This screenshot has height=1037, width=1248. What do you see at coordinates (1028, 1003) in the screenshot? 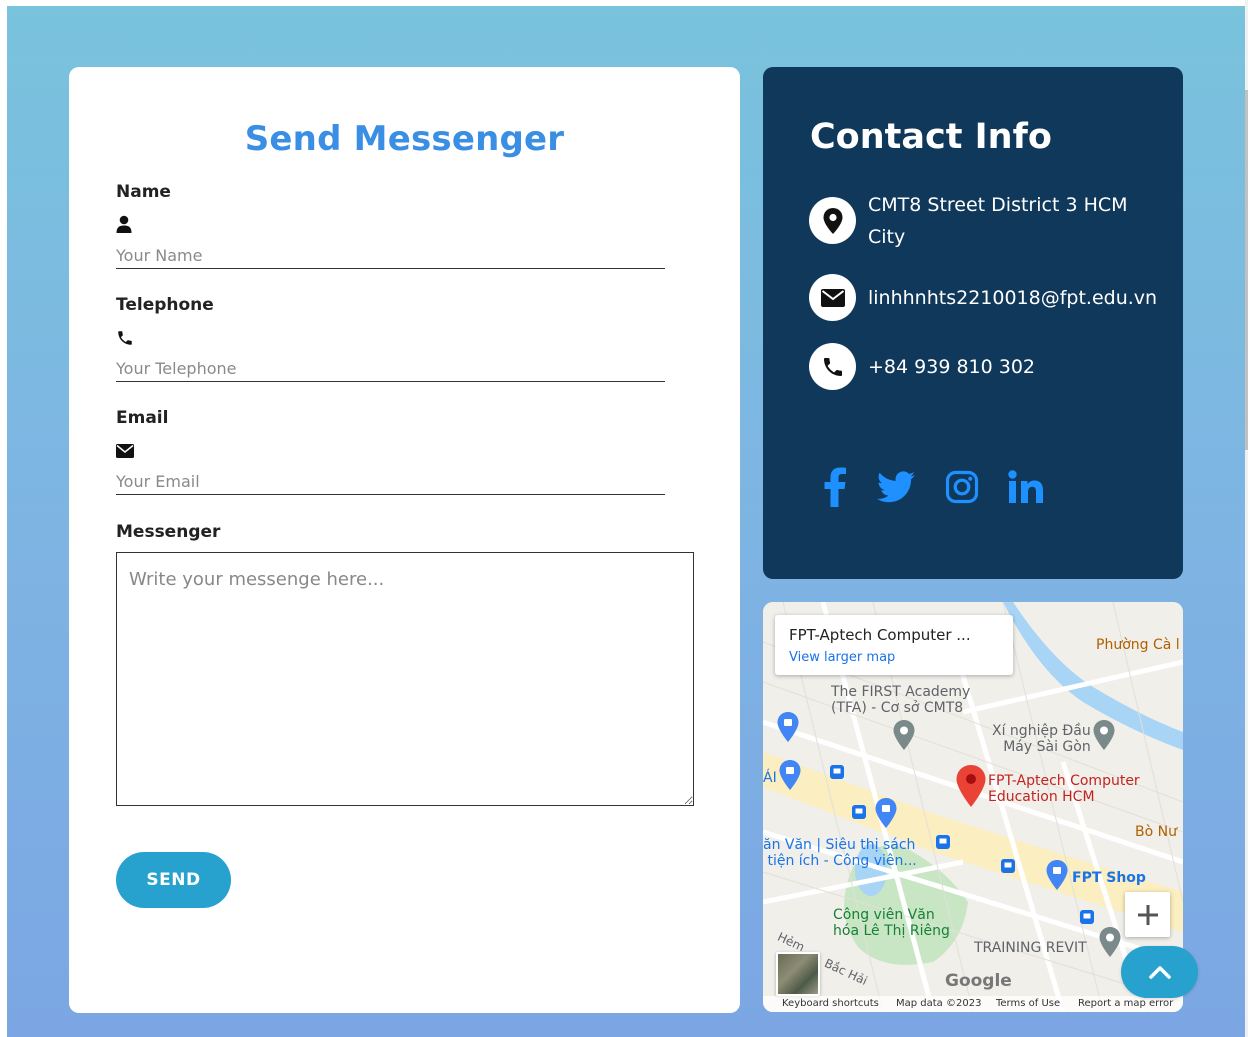
I see `terms-link: Terms of Use` at bounding box center [1028, 1003].